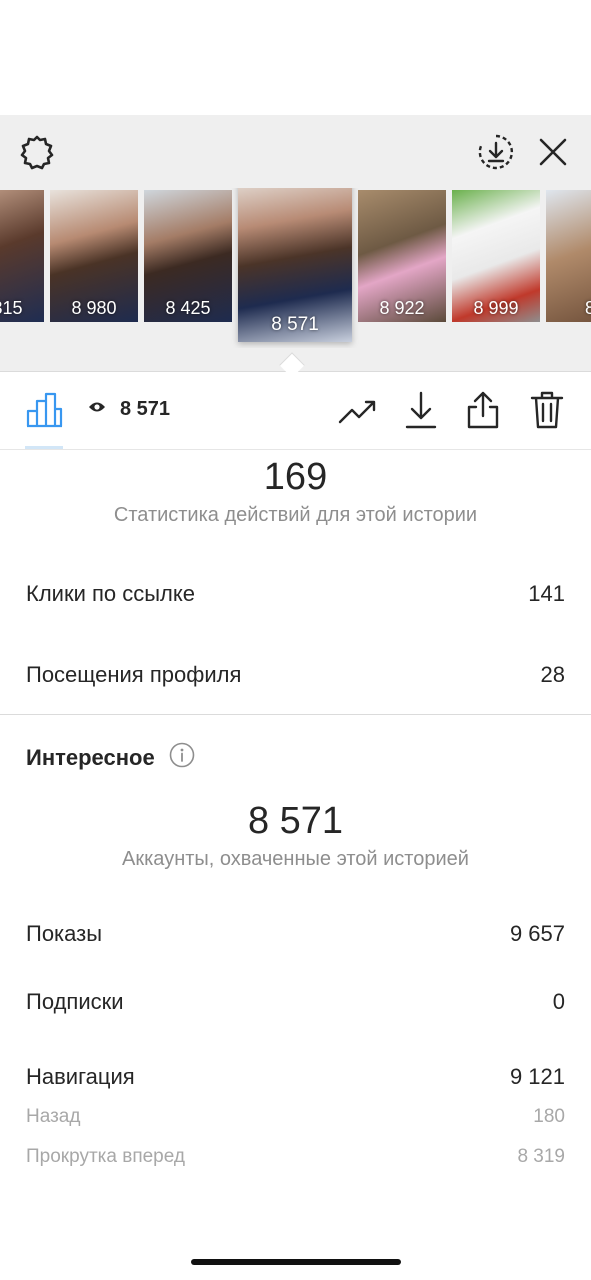 The height and width of the screenshot is (1280, 591). I want to click on profile-visits-row: Посещения профиля 28, so click(295, 675).